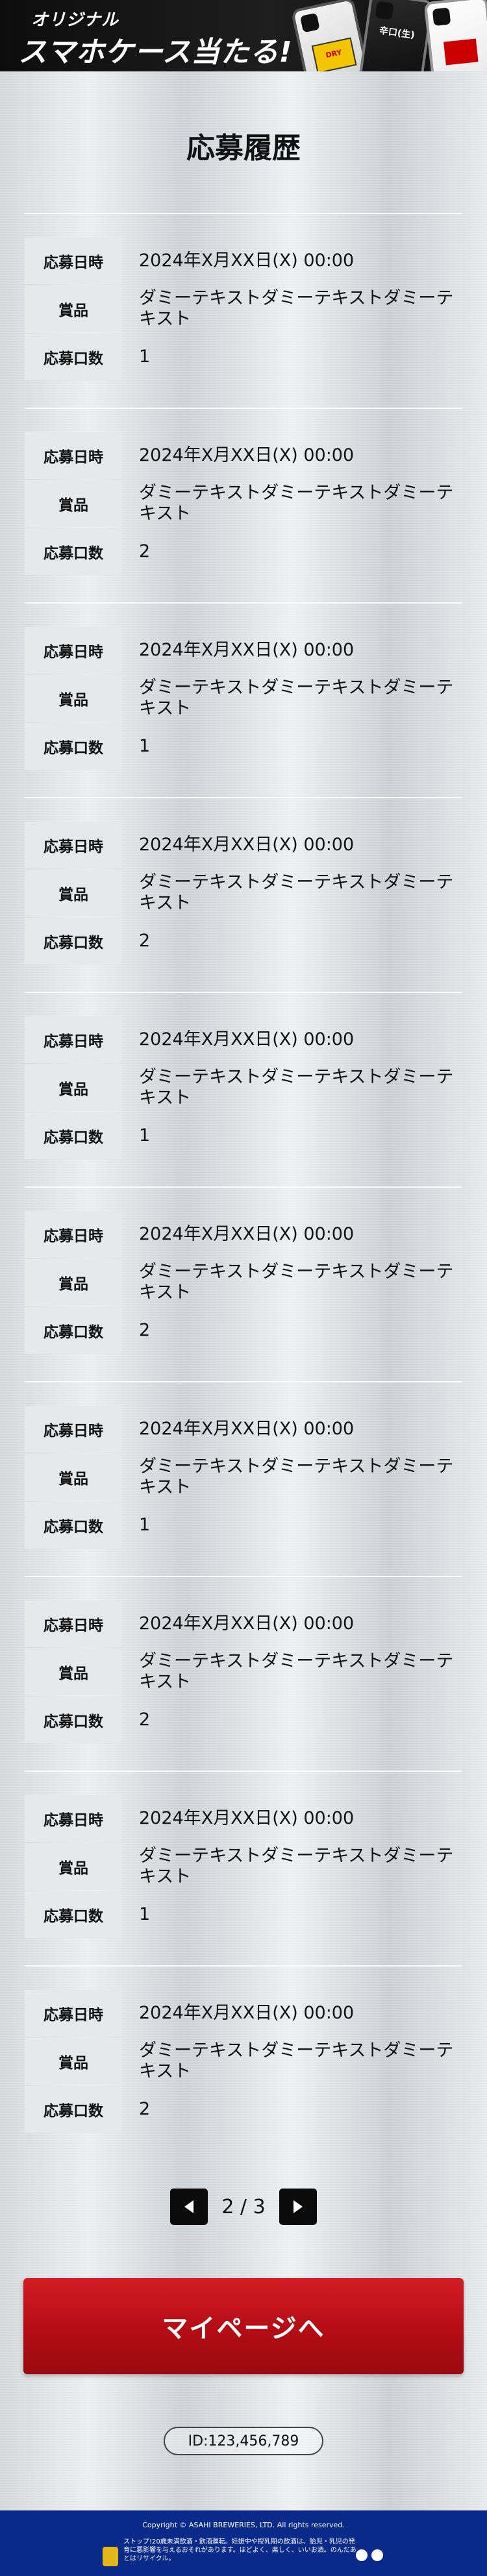 This screenshot has height=2576, width=487. I want to click on header-banner: オリジナル スマホケース当たる! DRY 辛口(生), so click(243, 35).